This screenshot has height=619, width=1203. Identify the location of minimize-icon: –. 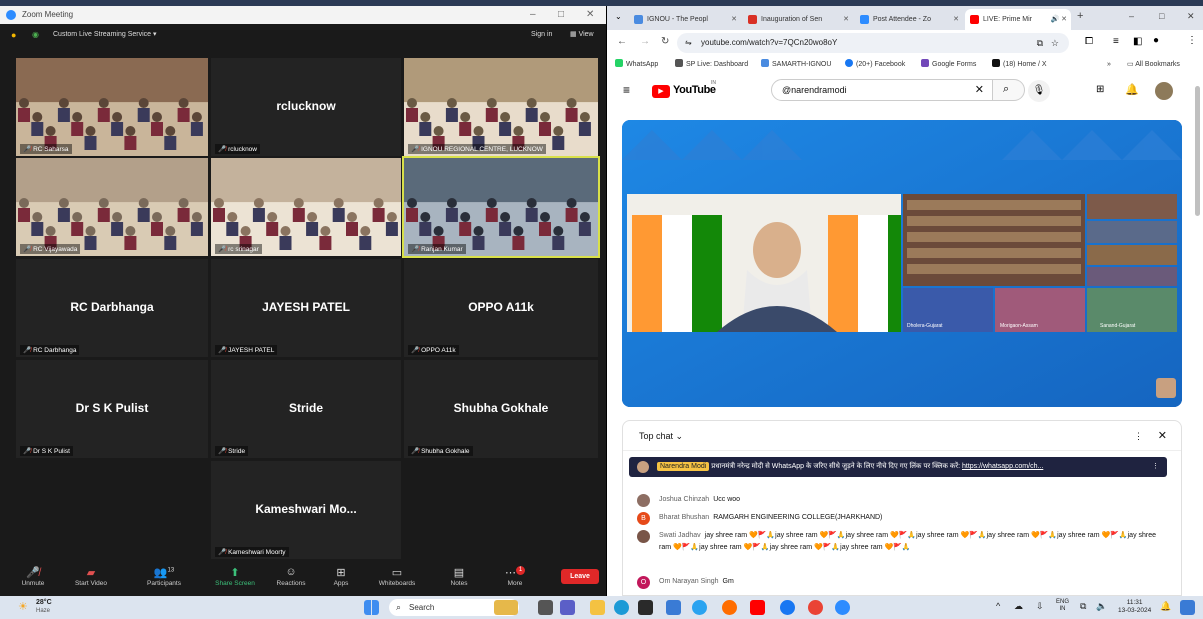
(1131, 16).